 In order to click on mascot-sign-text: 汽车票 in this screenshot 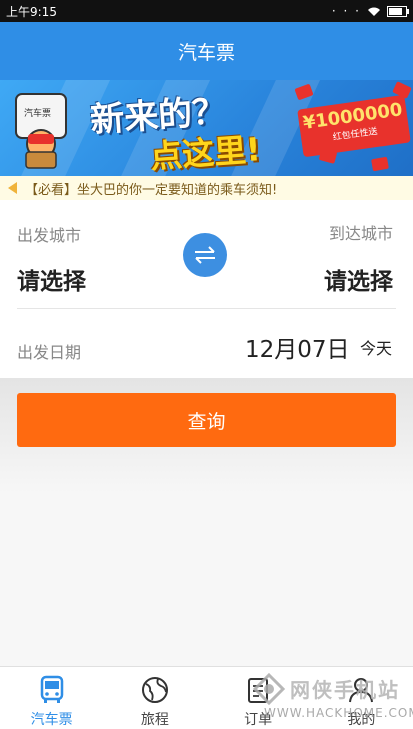, I will do `click(38, 114)`.